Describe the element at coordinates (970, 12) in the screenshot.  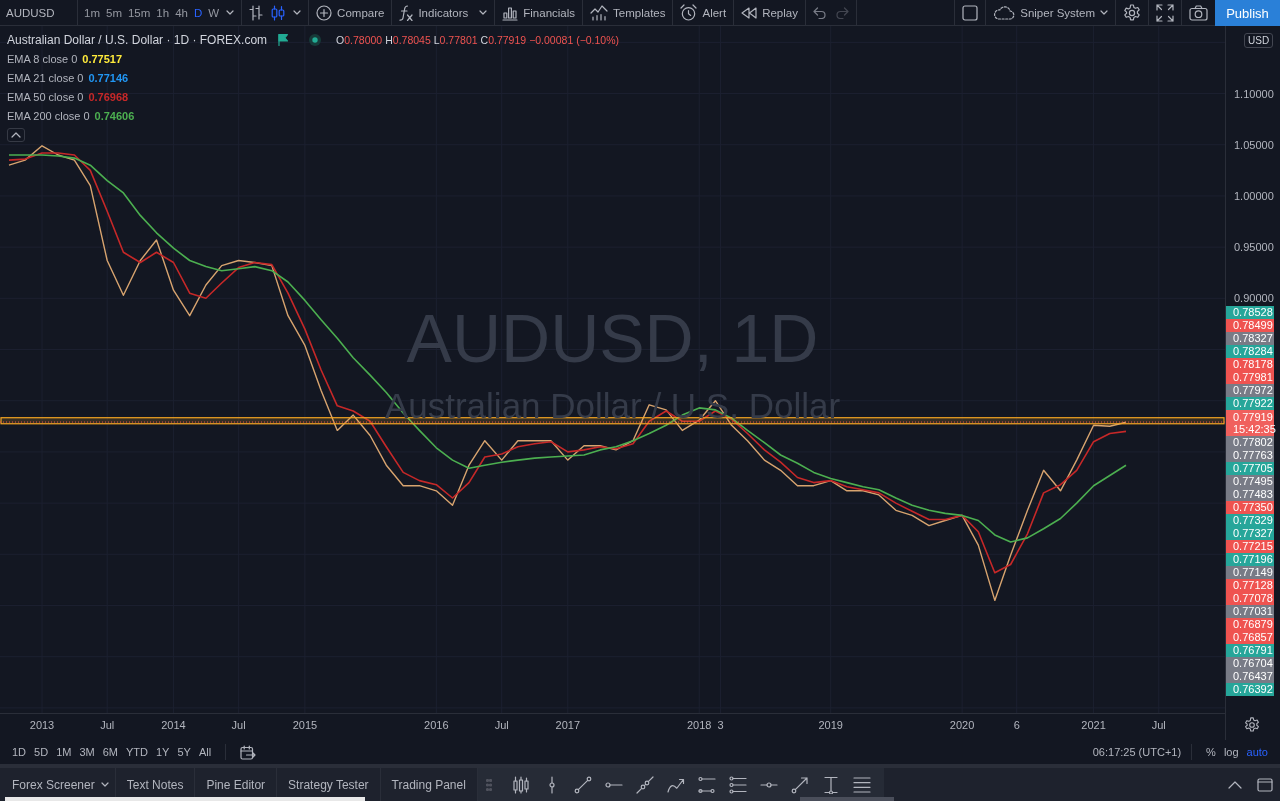
I see `square-icon` at that location.